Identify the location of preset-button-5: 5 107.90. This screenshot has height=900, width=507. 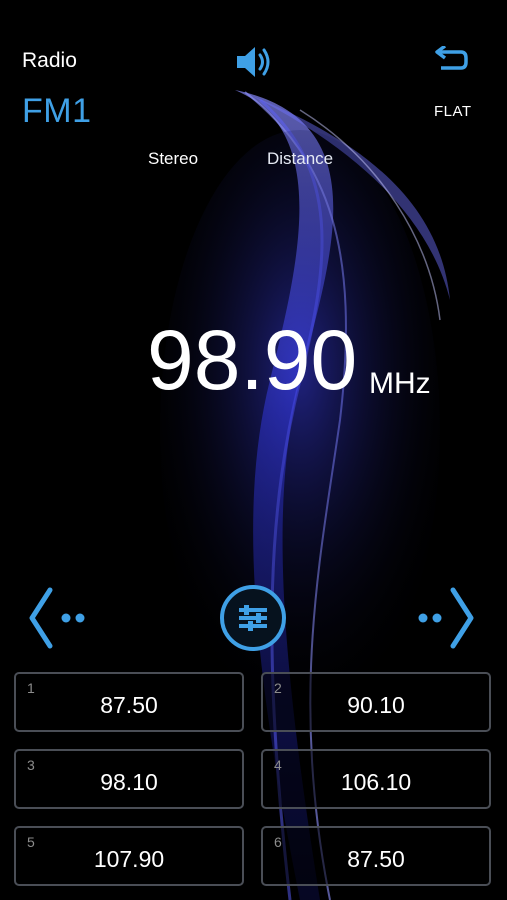
(129, 856).